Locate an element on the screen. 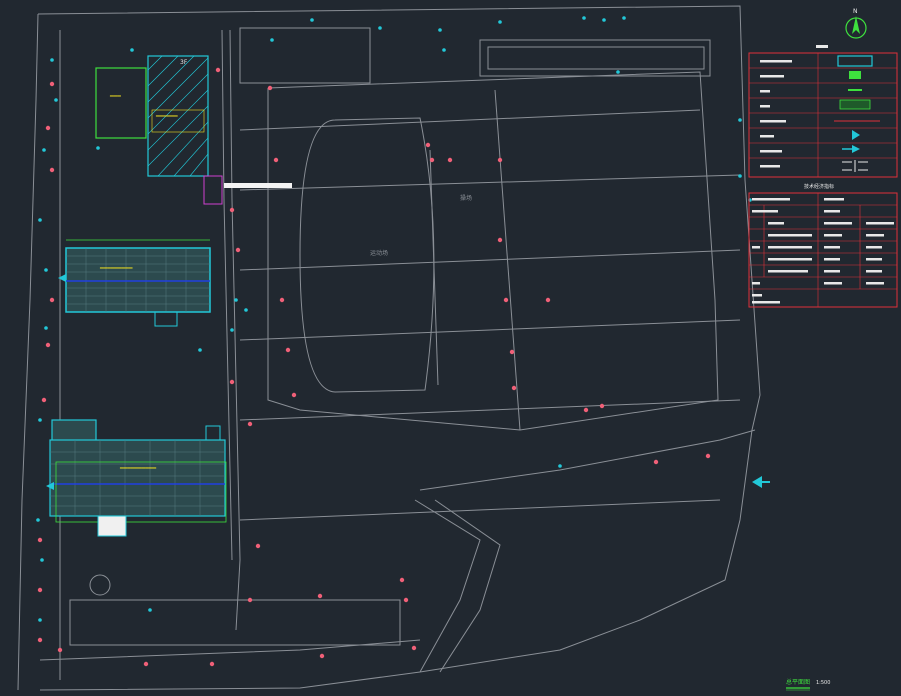 This screenshot has width=901, height=696. building-3-entrance is located at coordinates (112, 526).